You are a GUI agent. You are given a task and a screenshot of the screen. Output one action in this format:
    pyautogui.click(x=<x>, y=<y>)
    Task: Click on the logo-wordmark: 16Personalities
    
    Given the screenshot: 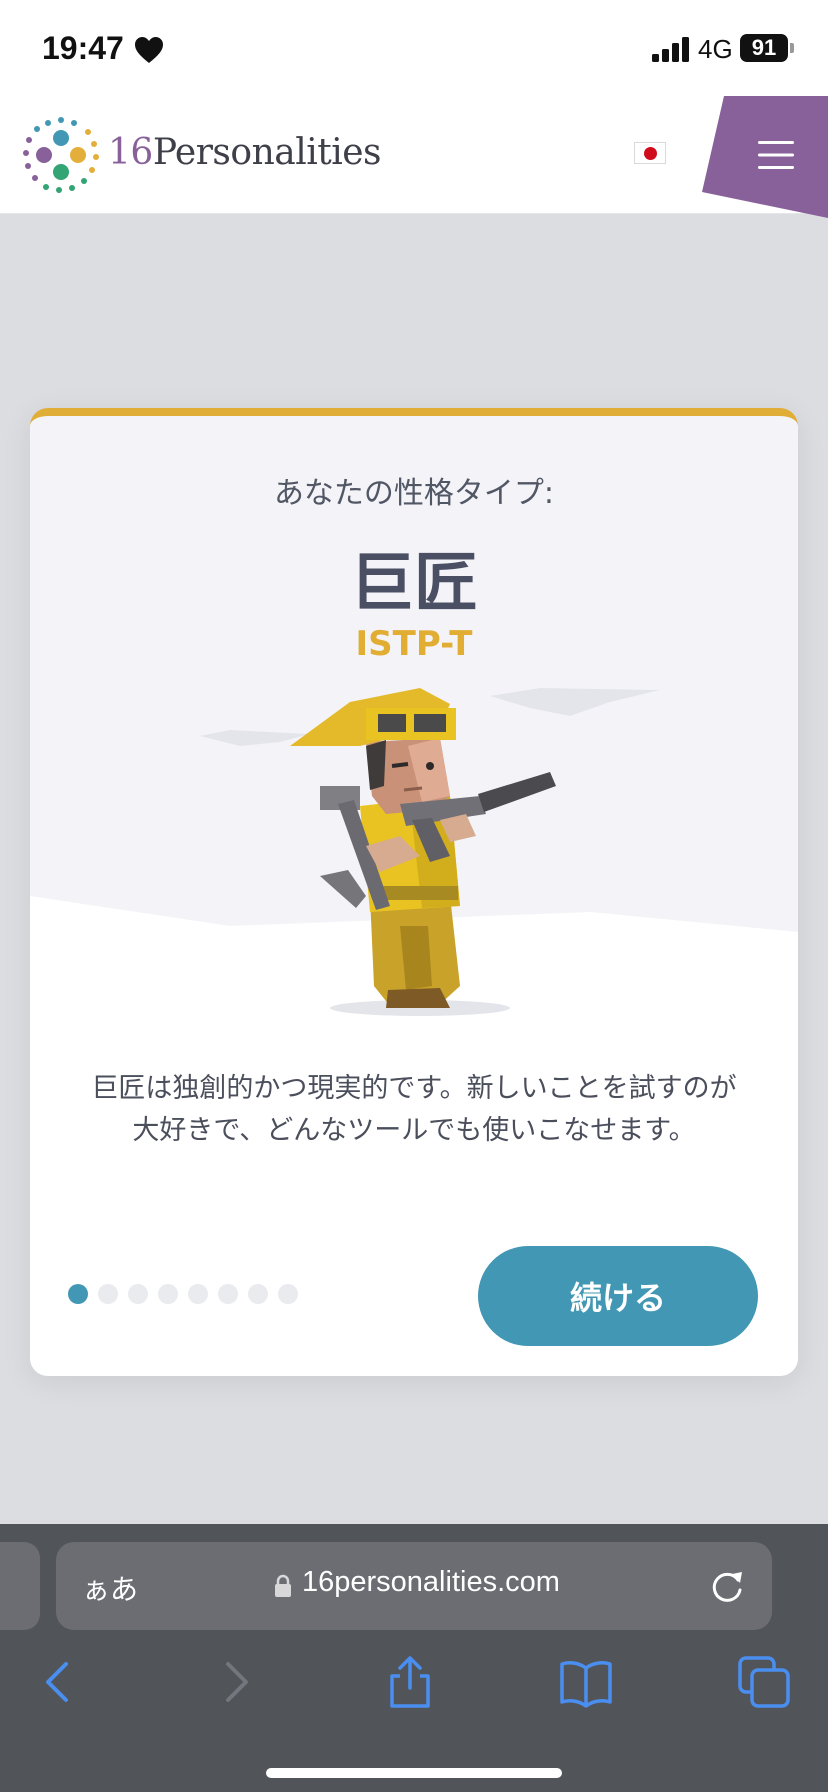 What is the action you would take?
    pyautogui.click(x=245, y=152)
    